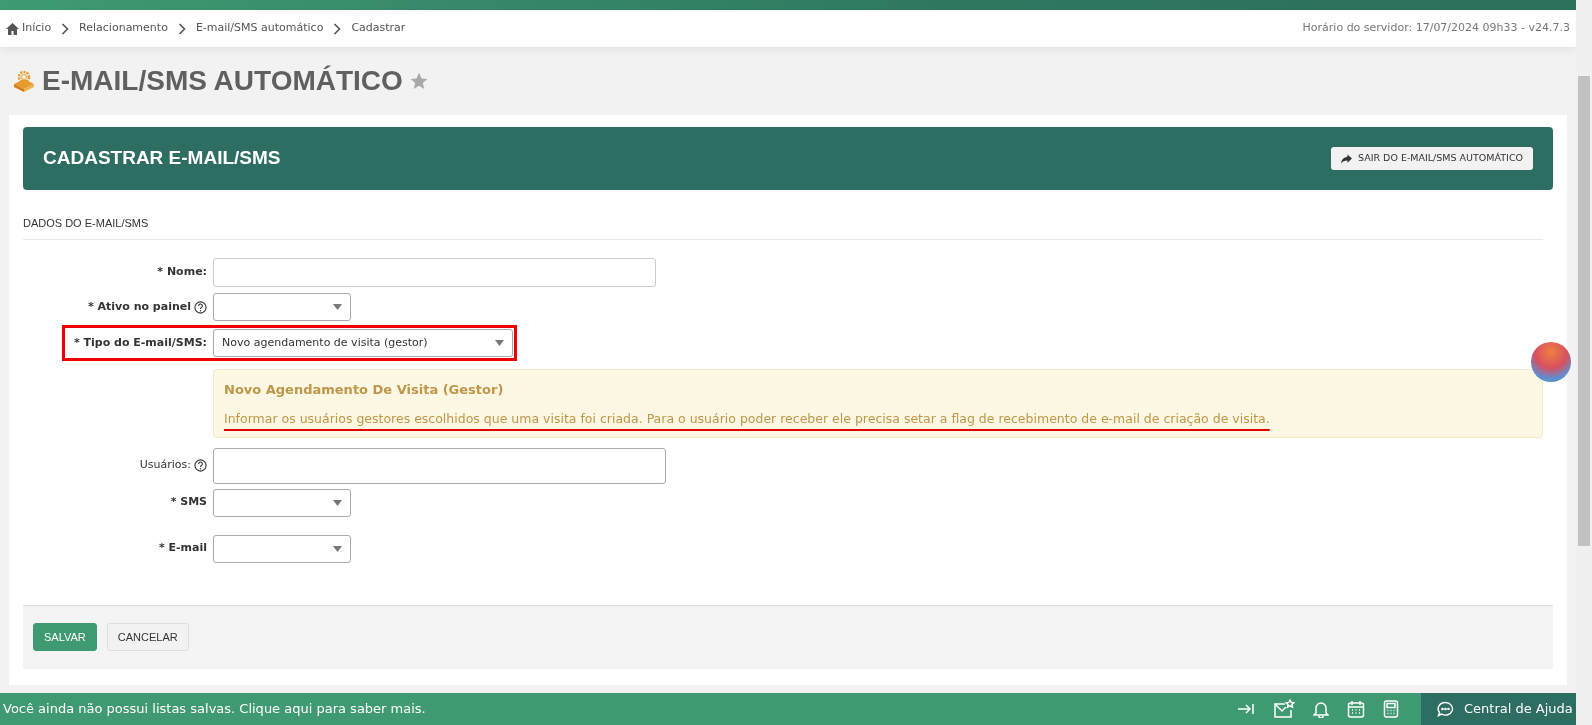 The height and width of the screenshot is (725, 1592). What do you see at coordinates (182, 548) in the screenshot?
I see `field-label: * E-mail` at bounding box center [182, 548].